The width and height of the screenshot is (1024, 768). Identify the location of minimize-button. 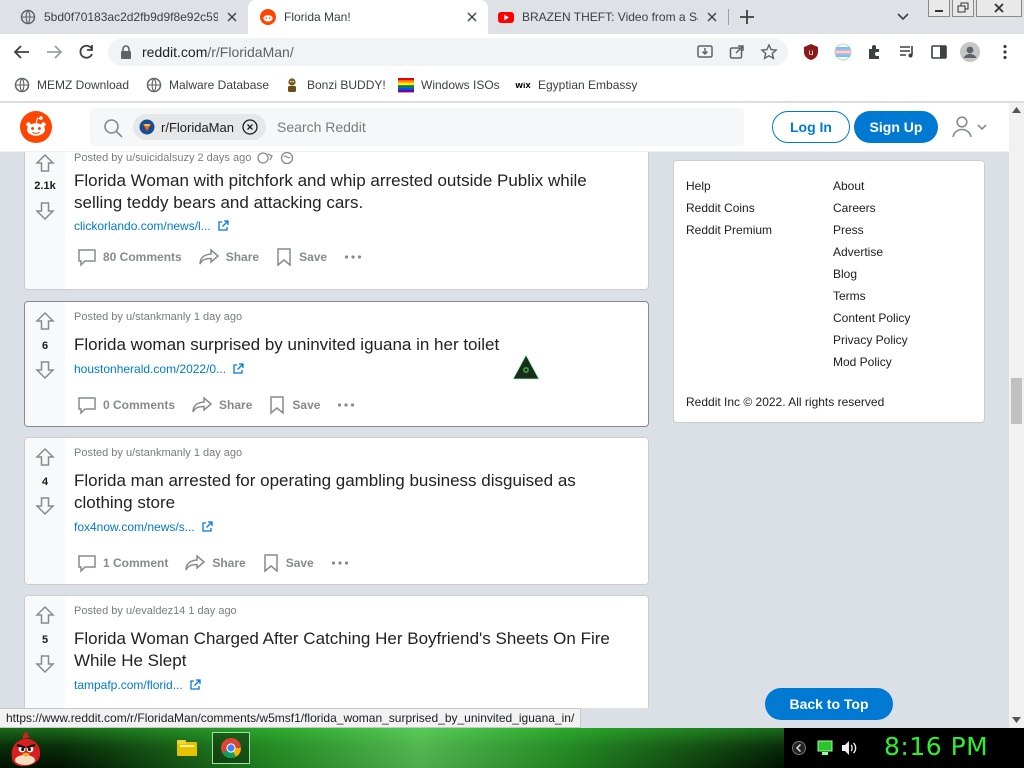
(939, 8).